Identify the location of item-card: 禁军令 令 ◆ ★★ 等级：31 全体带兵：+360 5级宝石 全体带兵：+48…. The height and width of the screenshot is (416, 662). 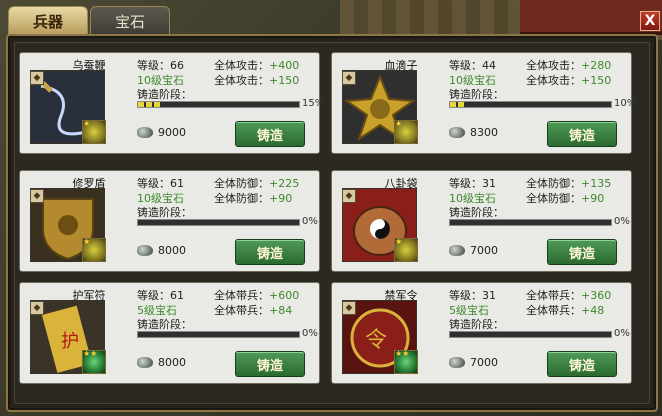
(481, 333).